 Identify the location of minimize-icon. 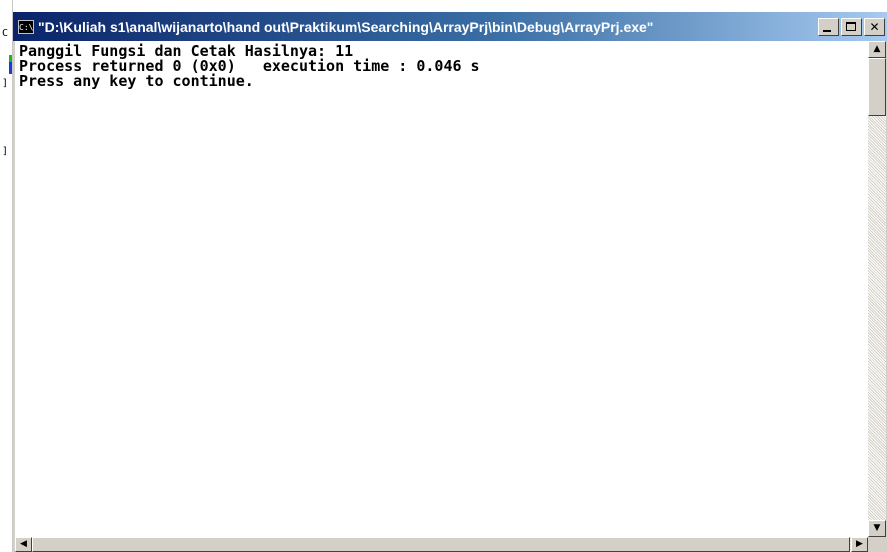
(827, 30).